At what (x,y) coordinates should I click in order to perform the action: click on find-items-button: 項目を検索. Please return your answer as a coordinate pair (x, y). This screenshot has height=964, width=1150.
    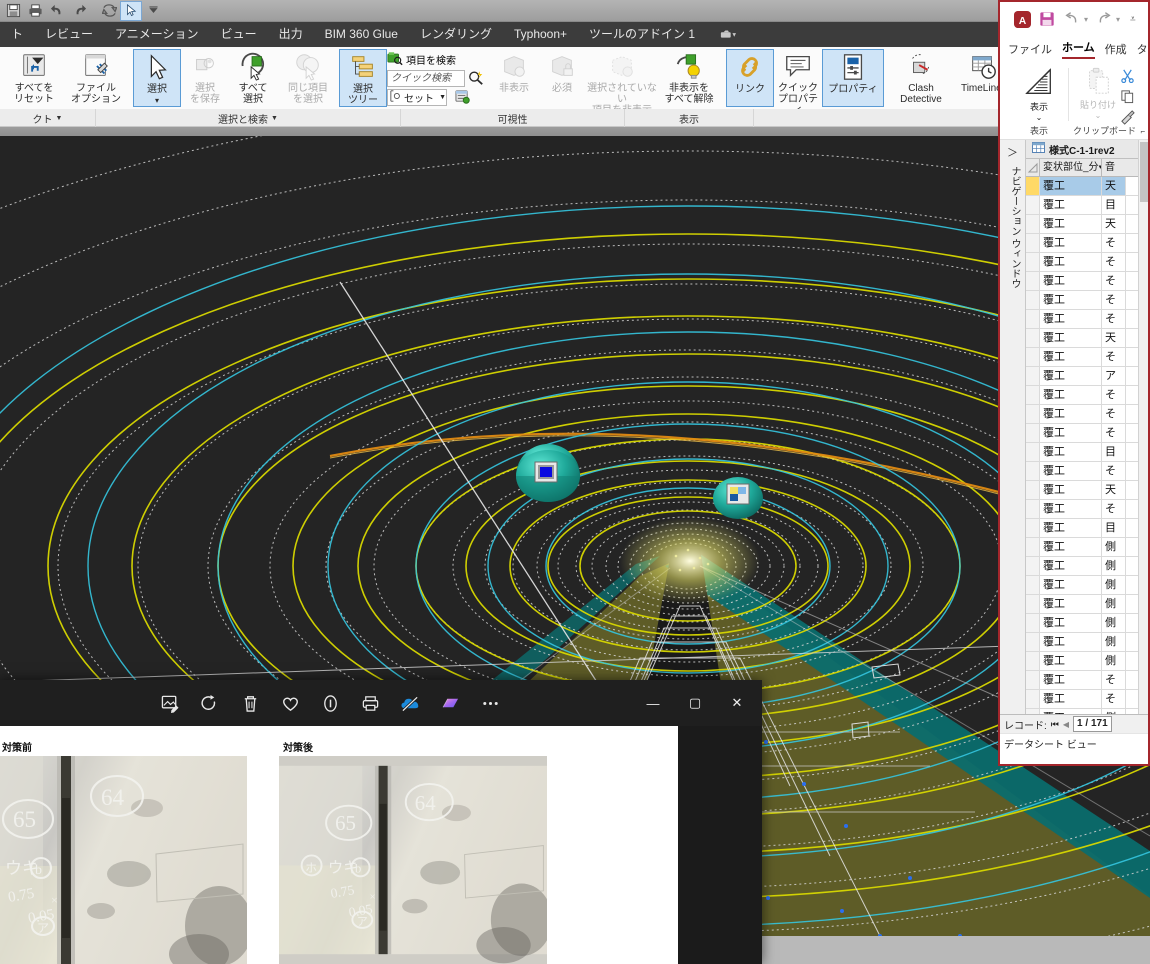
    Looking at the image, I should click on (435, 59).